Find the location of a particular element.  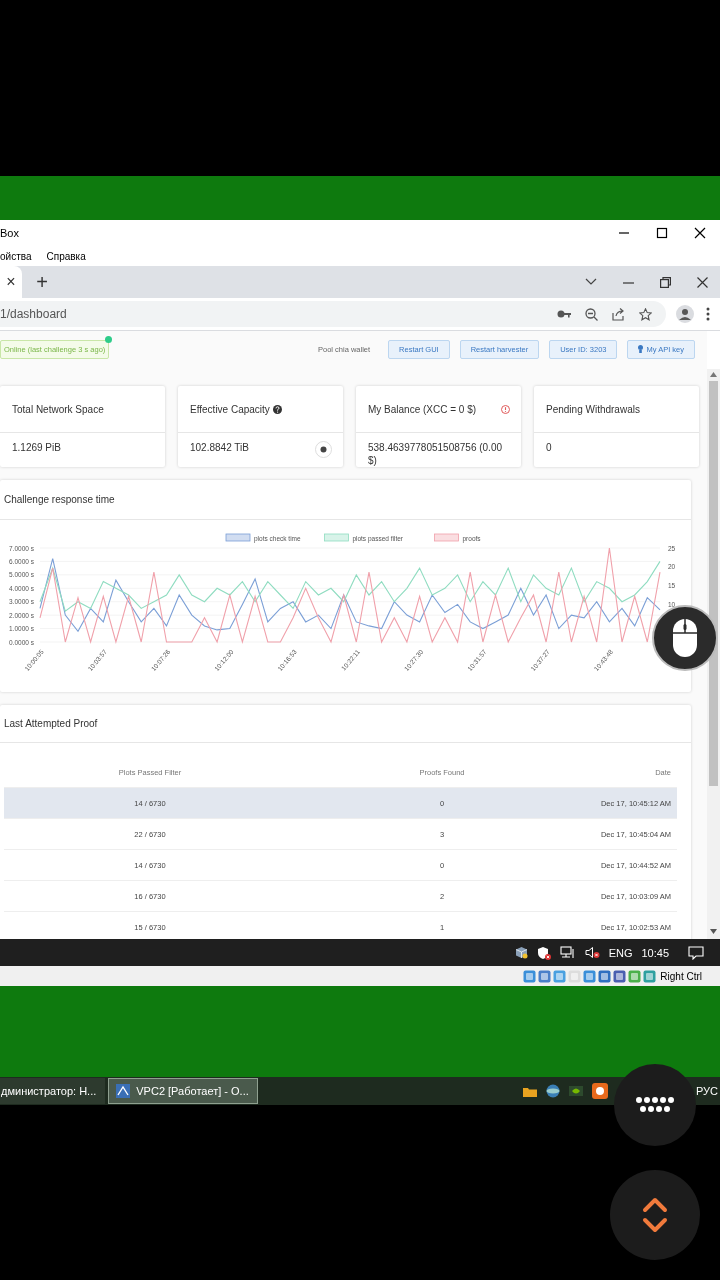

table-title: Last Attempted Proof is located at coordinates (51, 723).